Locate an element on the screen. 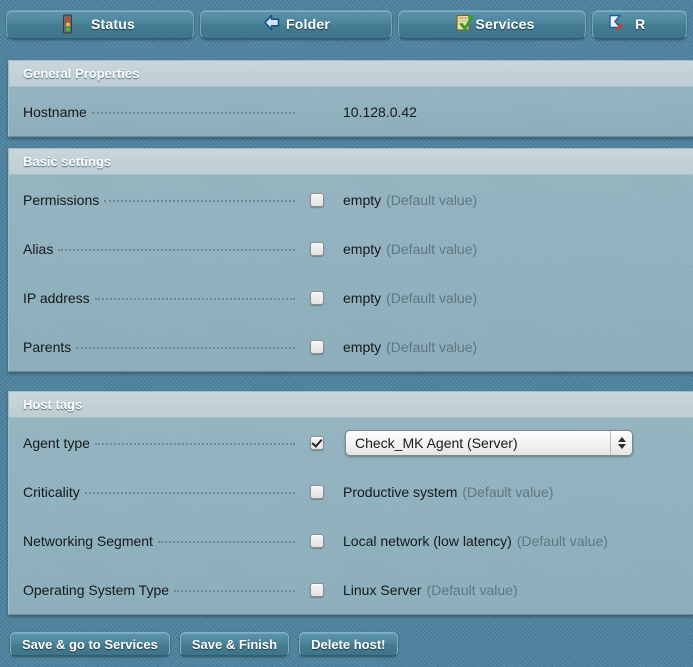 This screenshot has width=693, height=667. section-body: Hostname 10.128.0.42 is located at coordinates (351, 111).